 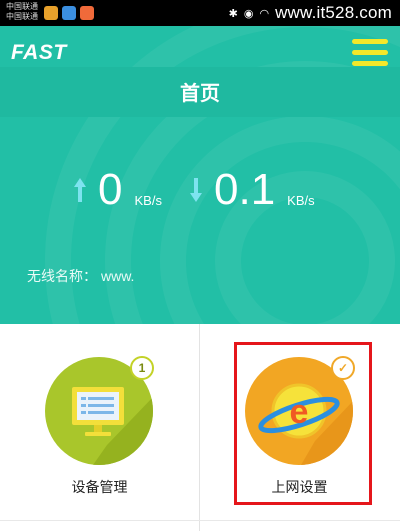 What do you see at coordinates (200, 520) in the screenshot?
I see `divider` at bounding box center [200, 520].